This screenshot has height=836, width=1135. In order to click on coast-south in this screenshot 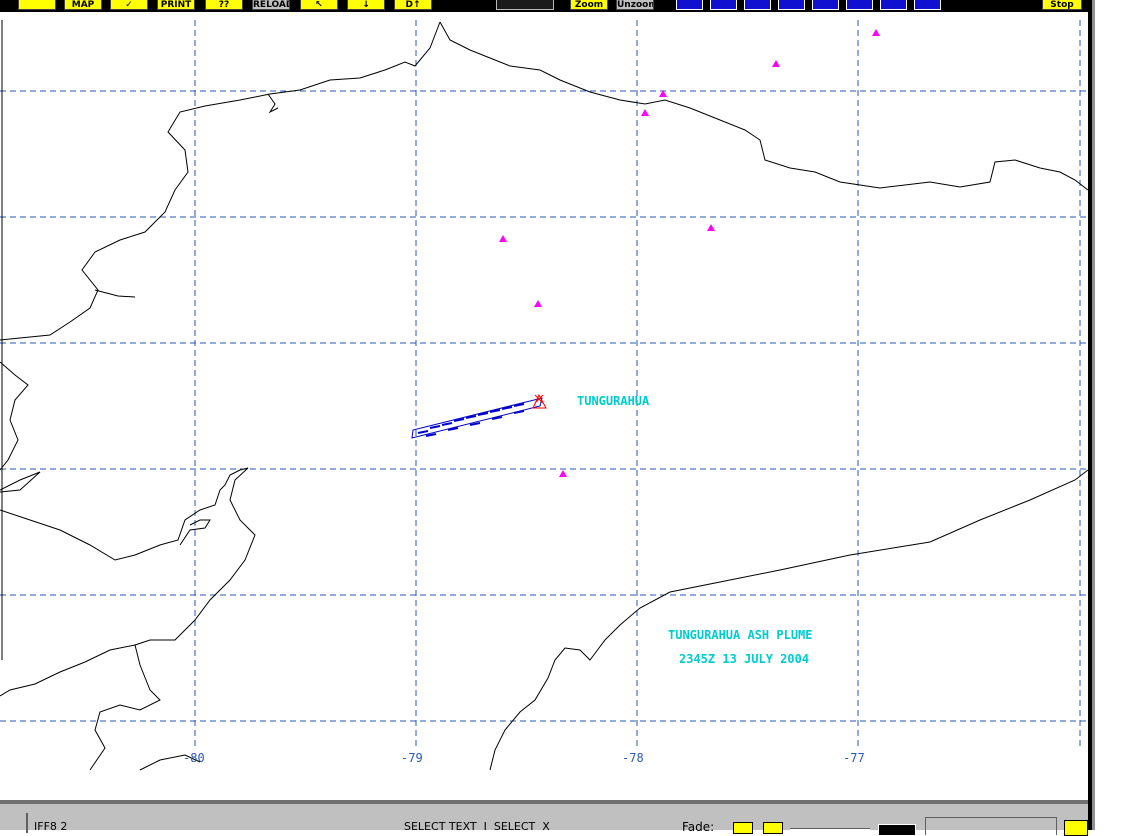, I will do `click(172, 619)`.